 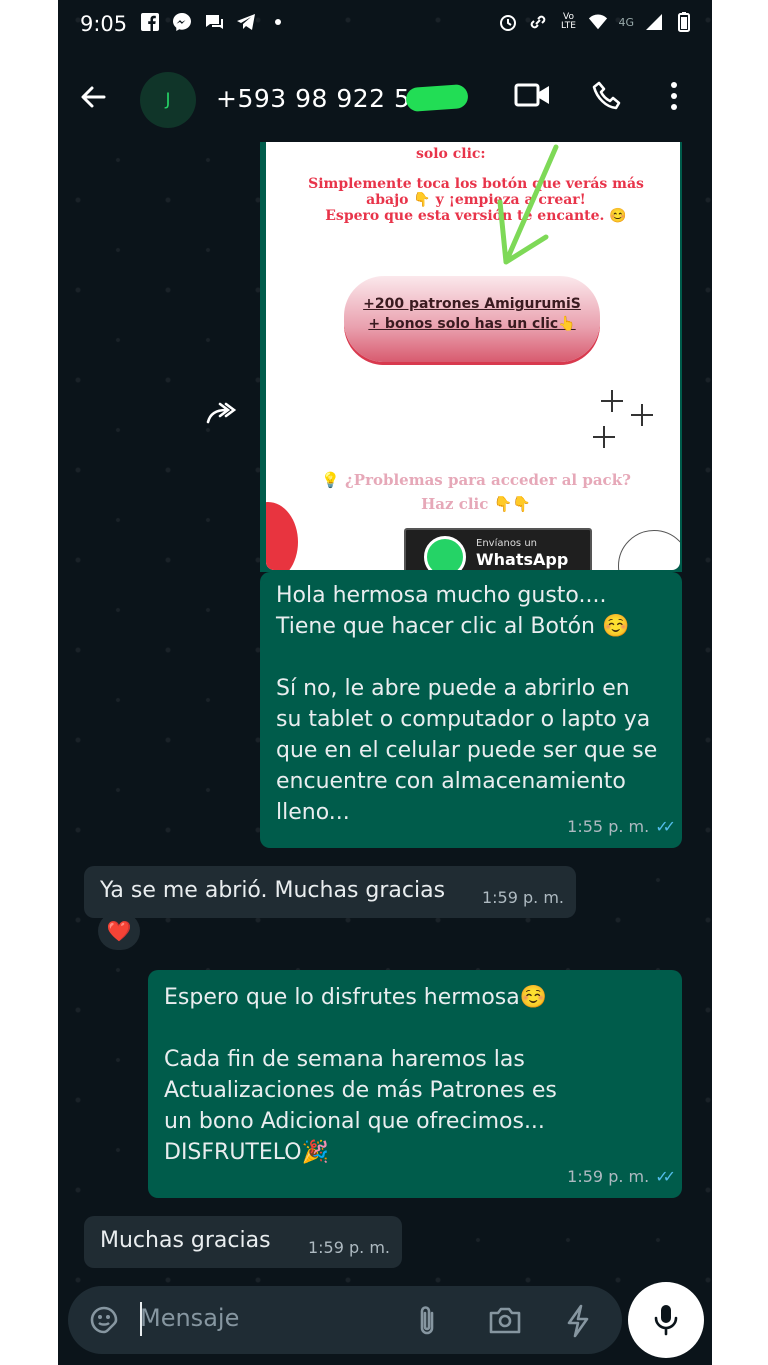 I want to click on back-button, so click(x=93, y=99).